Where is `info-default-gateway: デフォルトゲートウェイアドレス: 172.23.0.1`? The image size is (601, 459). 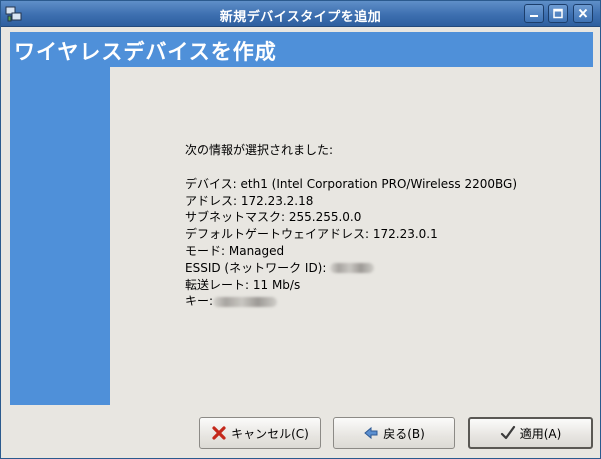 info-default-gateway: デフォルトゲートウェイアドレス: 172.23.0.1 is located at coordinates (311, 234).